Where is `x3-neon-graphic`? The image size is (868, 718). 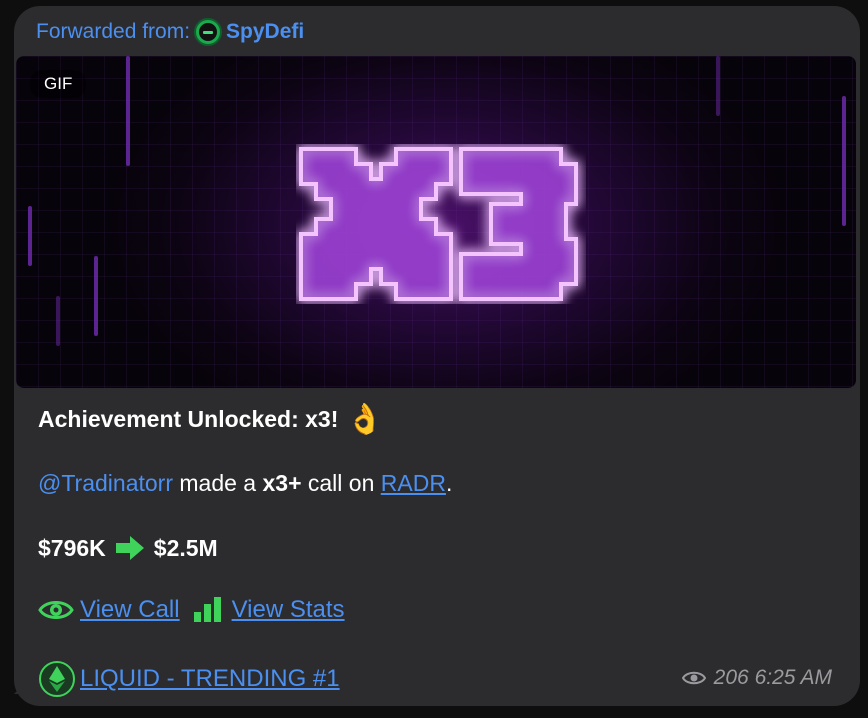 x3-neon-graphic is located at coordinates (438, 224).